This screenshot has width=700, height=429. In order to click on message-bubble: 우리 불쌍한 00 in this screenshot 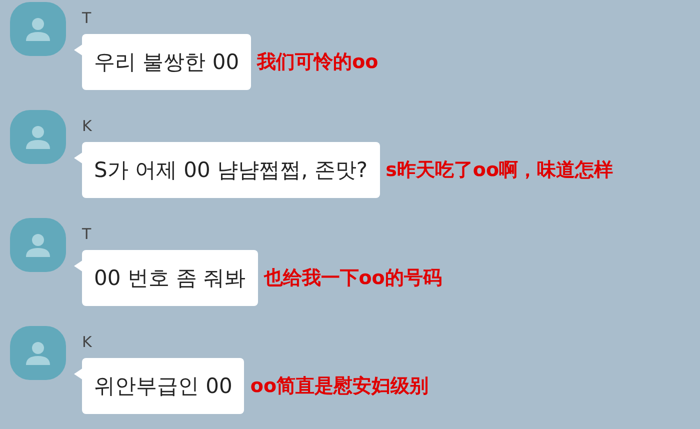, I will do `click(167, 62)`.